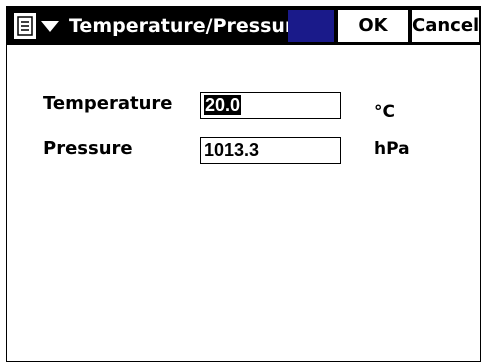 This screenshot has width=487, height=363. What do you see at coordinates (270, 150) in the screenshot?
I see `pressure-input: 1013.3` at bounding box center [270, 150].